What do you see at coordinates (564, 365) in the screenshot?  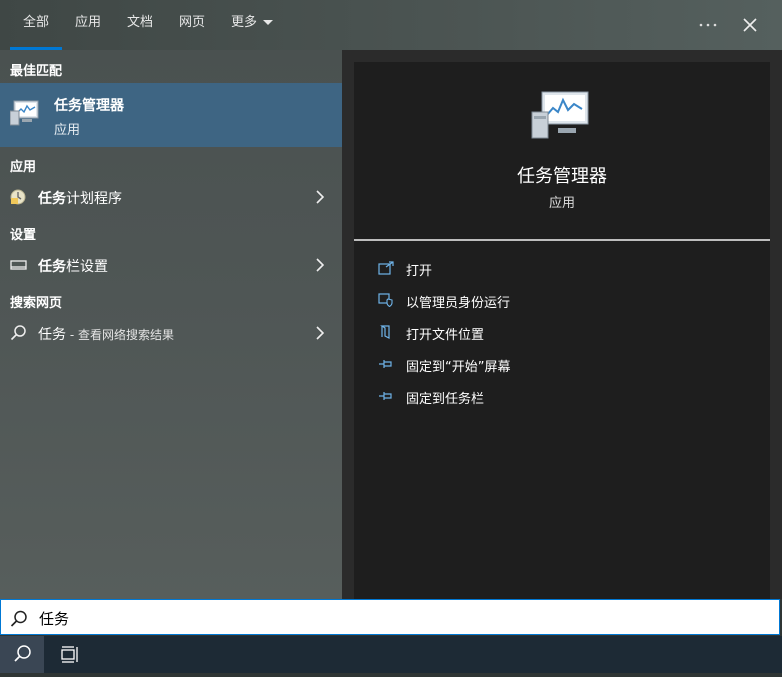 I see `action-pin-to-start: 固定到“开始”屏幕` at bounding box center [564, 365].